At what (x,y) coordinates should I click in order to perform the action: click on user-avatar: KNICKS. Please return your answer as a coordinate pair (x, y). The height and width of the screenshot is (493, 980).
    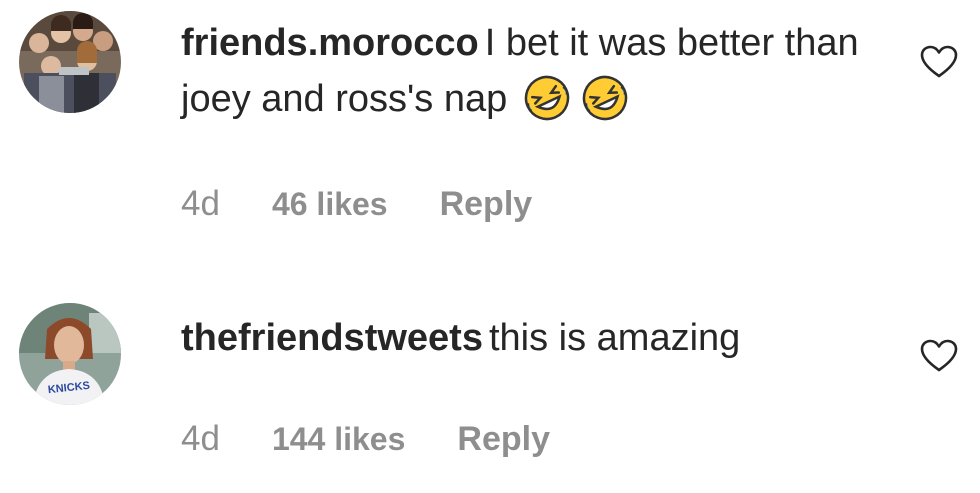
    Looking at the image, I should click on (70, 354).